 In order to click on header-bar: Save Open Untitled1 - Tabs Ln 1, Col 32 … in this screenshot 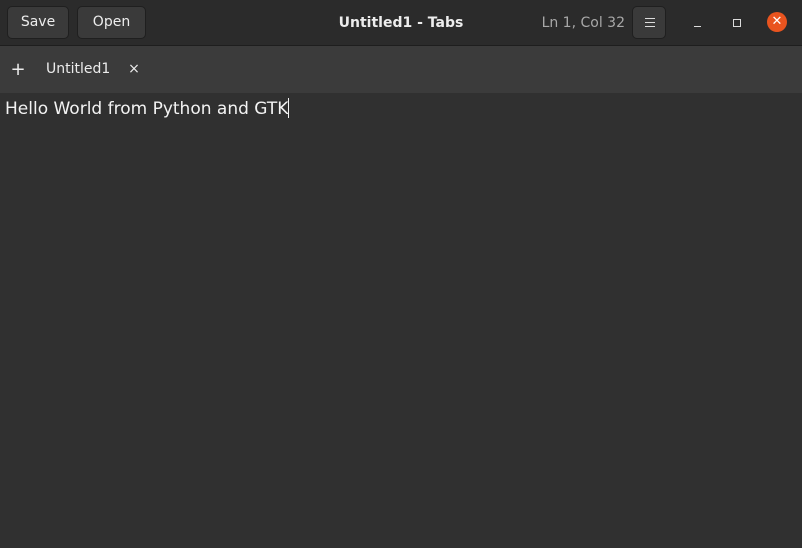, I will do `click(401, 23)`.